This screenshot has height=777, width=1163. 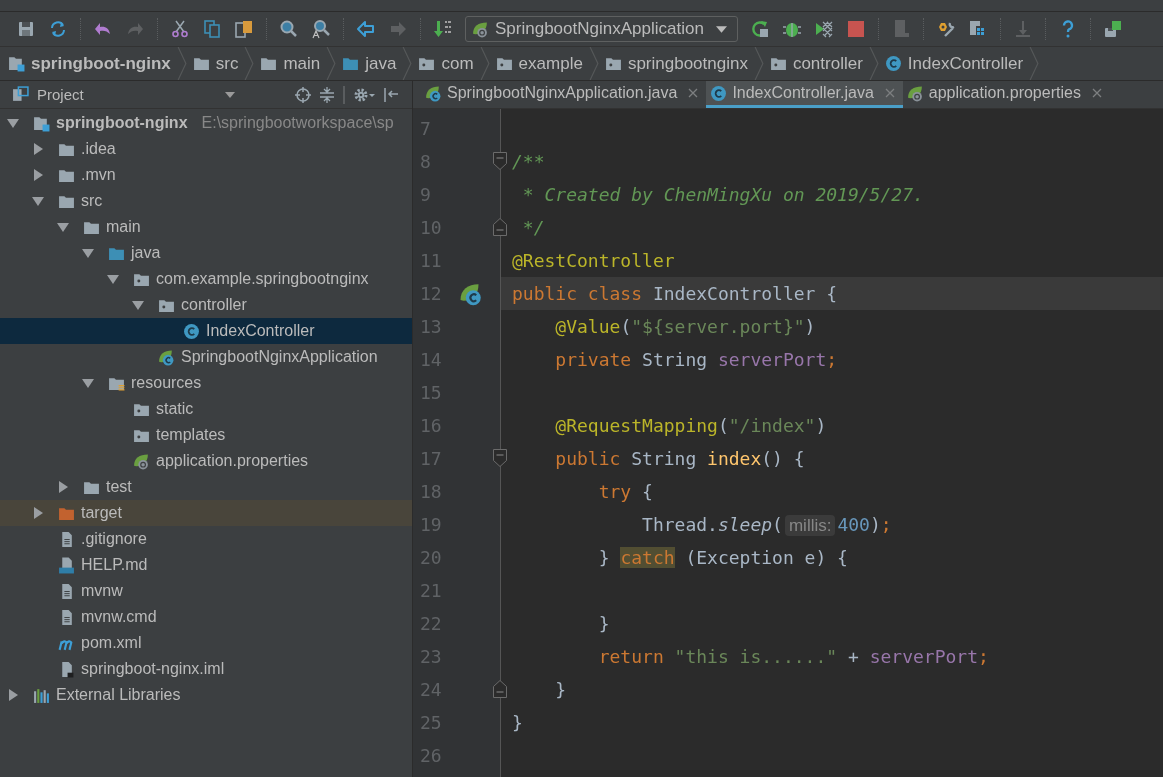 I want to click on copy-icon, so click(x=212, y=29).